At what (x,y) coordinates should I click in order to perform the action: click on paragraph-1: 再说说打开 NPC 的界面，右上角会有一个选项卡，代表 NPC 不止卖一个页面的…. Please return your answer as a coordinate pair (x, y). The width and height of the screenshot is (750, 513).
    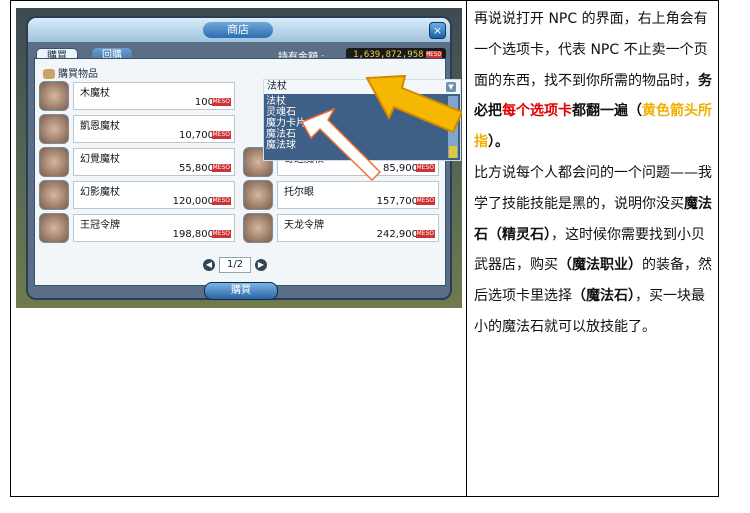
    Looking at the image, I should click on (591, 50).